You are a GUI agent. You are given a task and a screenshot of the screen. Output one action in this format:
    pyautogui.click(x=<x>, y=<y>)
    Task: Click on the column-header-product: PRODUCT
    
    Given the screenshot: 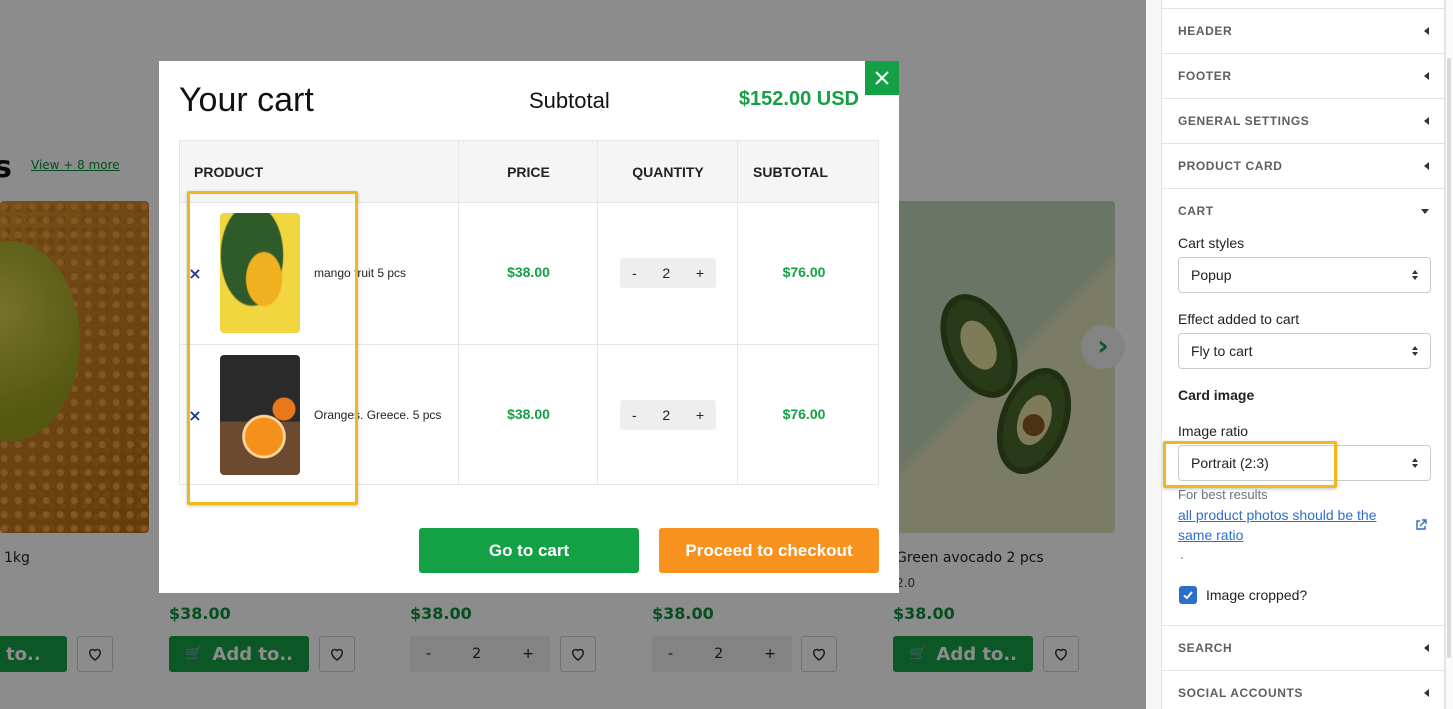 What is the action you would take?
    pyautogui.click(x=229, y=172)
    